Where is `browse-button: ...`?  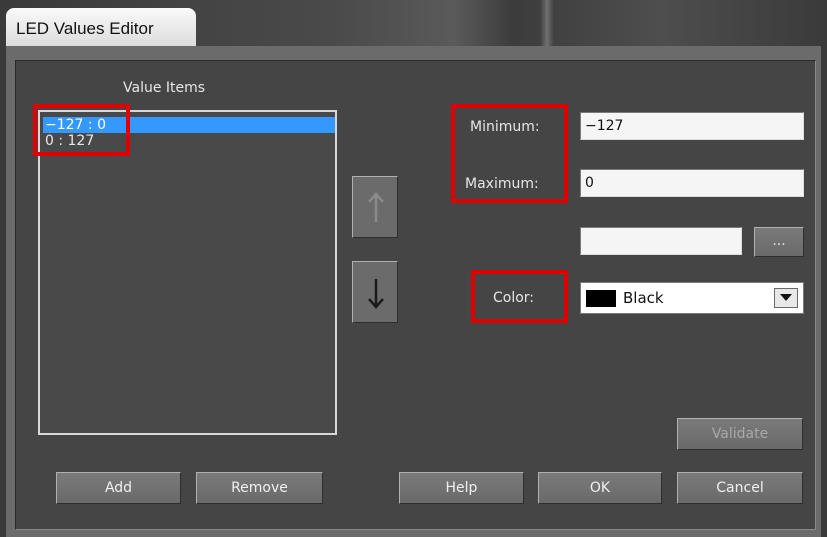
browse-button: ... is located at coordinates (779, 242).